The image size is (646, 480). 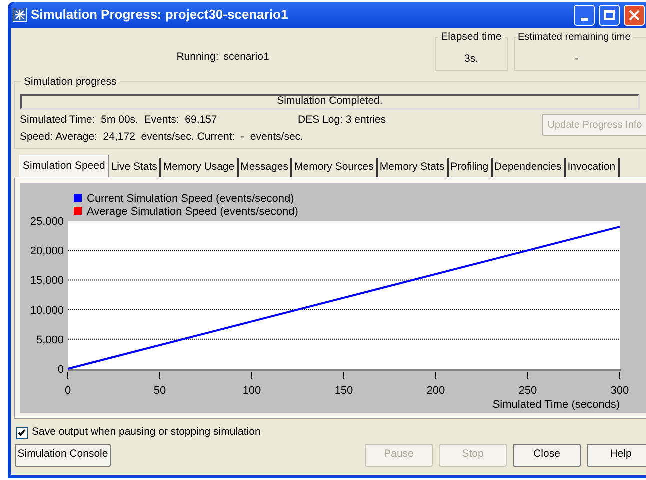 What do you see at coordinates (252, 391) in the screenshot?
I see `x-axis-label: 100` at bounding box center [252, 391].